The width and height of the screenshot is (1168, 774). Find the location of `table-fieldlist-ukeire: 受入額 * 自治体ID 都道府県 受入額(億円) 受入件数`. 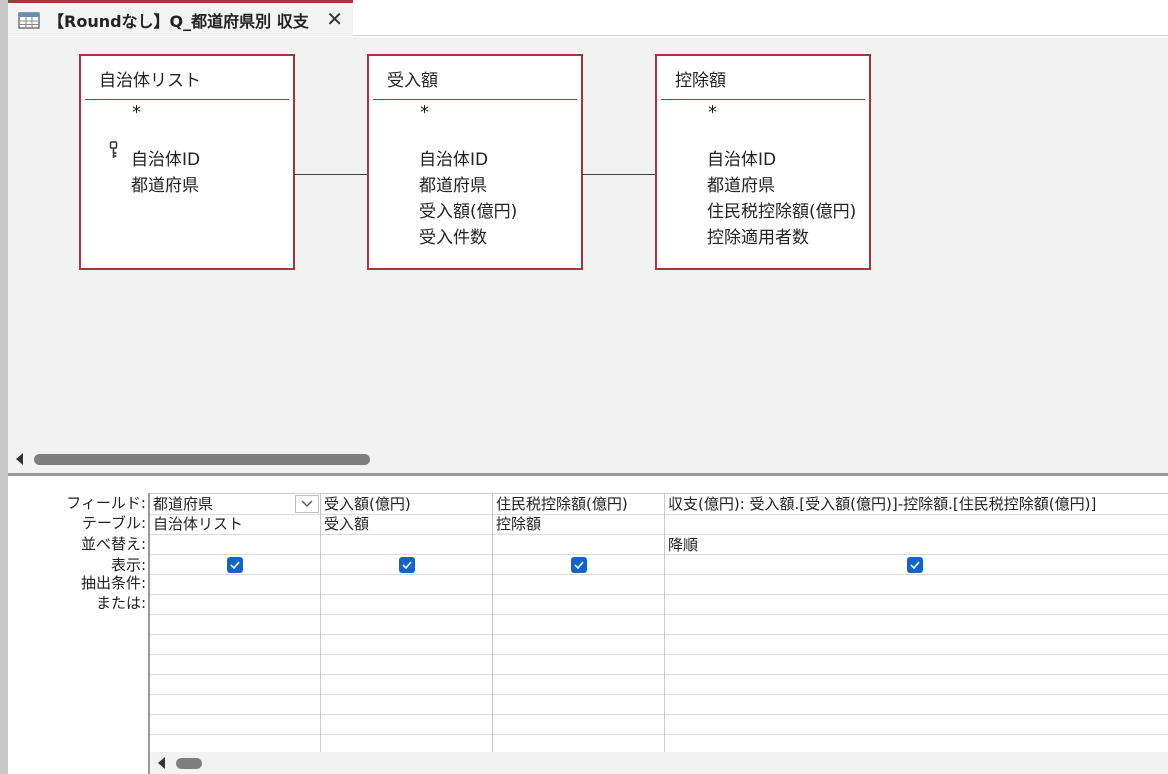

table-fieldlist-ukeire: 受入額 * 自治体ID 都道府県 受入額(億円) 受入件数 is located at coordinates (475, 162).